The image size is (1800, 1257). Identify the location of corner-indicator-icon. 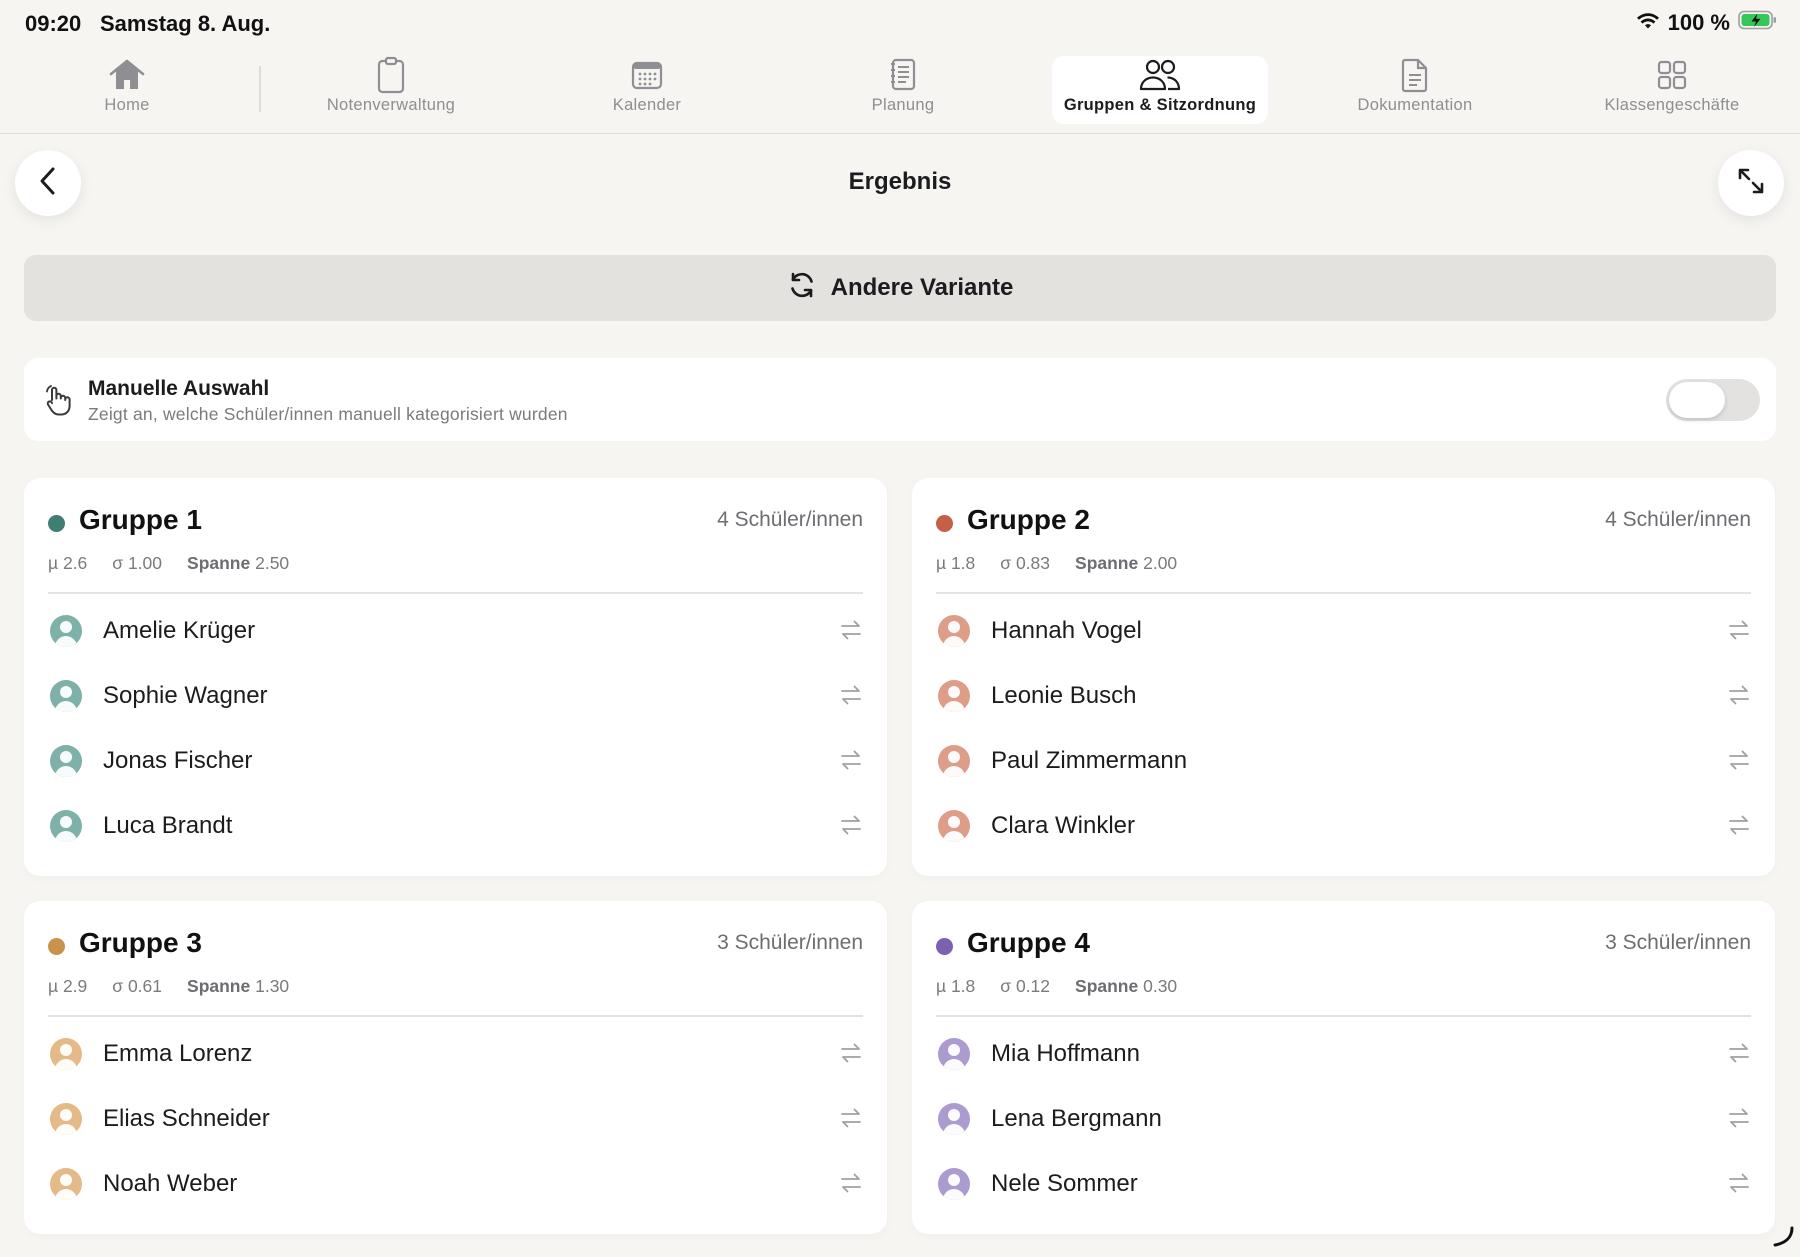
(1783, 1238).